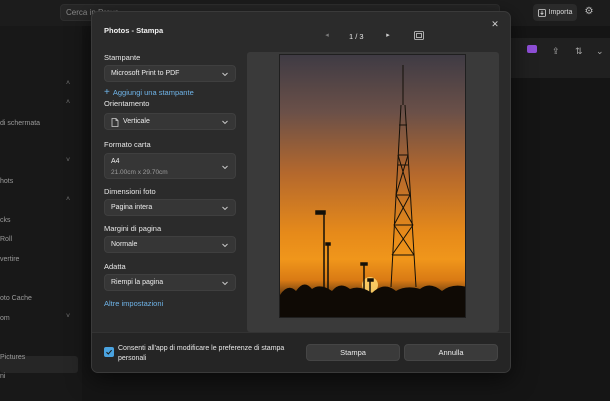 The height and width of the screenshot is (401, 610). I want to click on import-button: Importa, so click(555, 12).